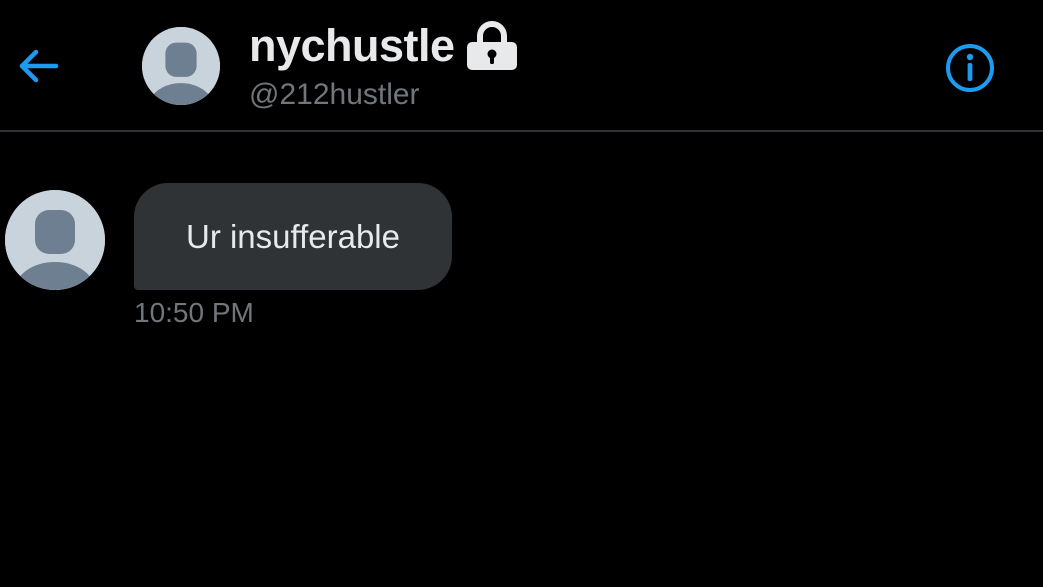 The width and height of the screenshot is (1043, 587). What do you see at coordinates (352, 45) in the screenshot?
I see `display-name: nychustle` at bounding box center [352, 45].